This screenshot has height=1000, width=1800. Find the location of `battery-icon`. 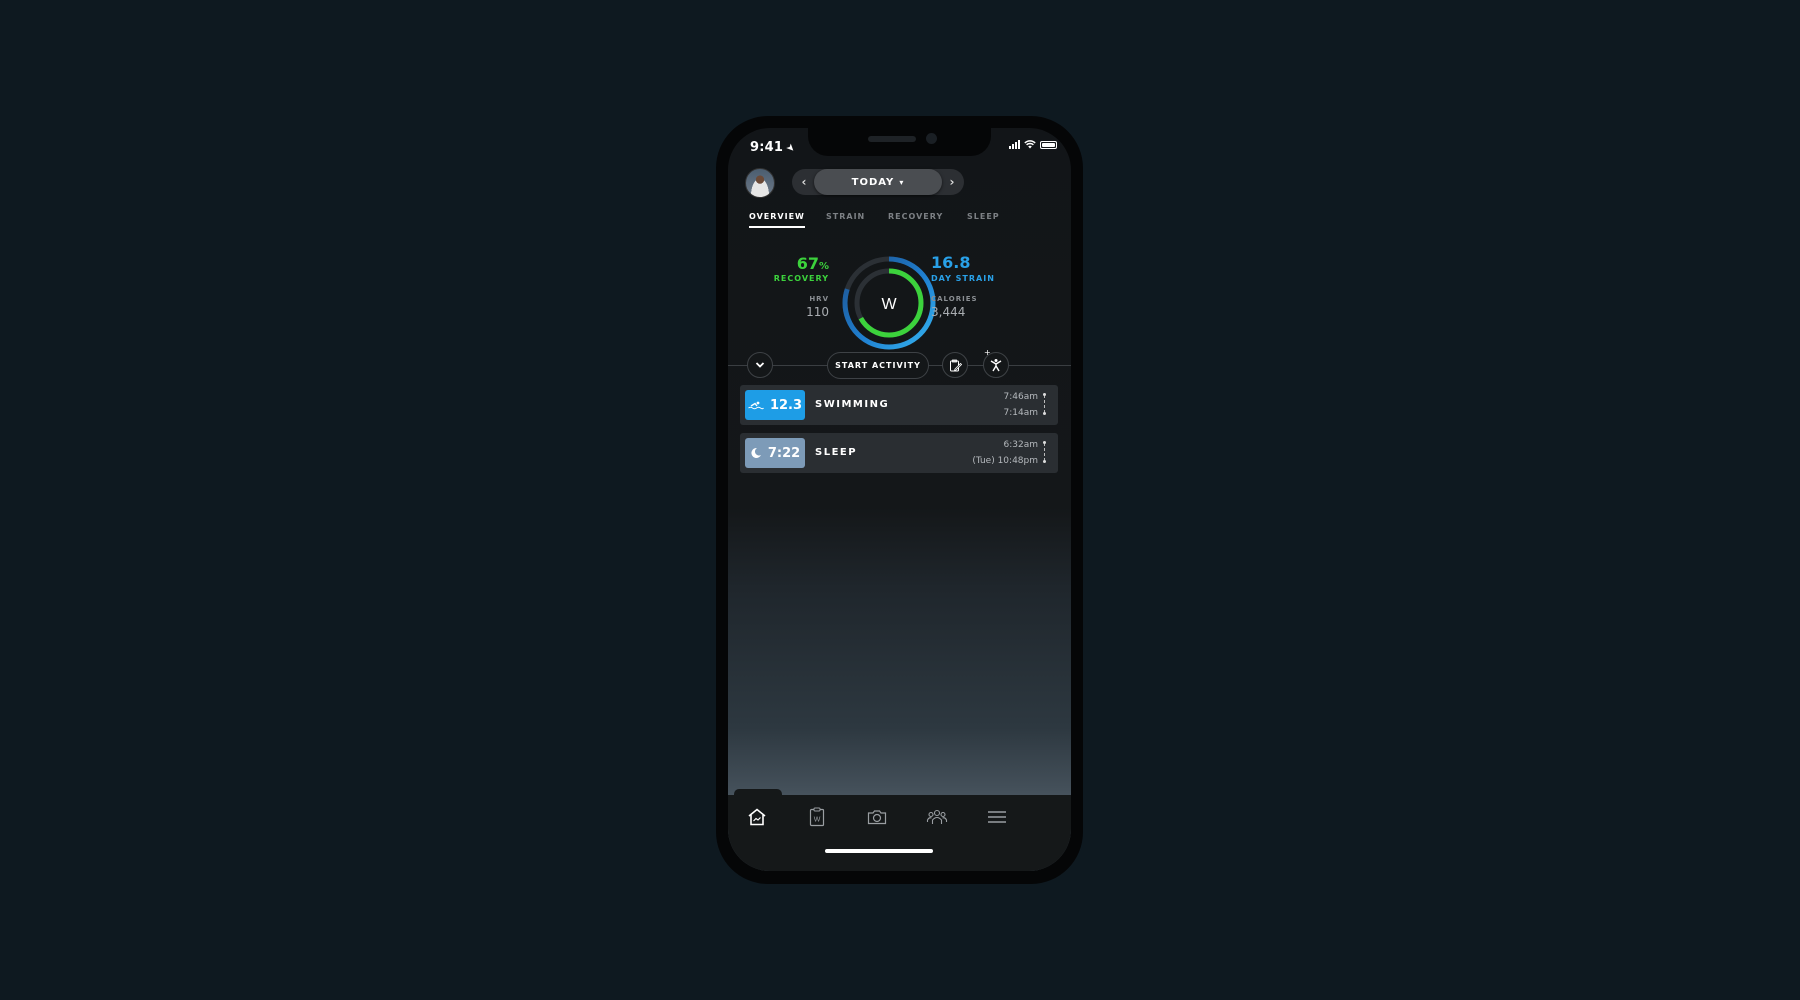

battery-icon is located at coordinates (1048, 144).